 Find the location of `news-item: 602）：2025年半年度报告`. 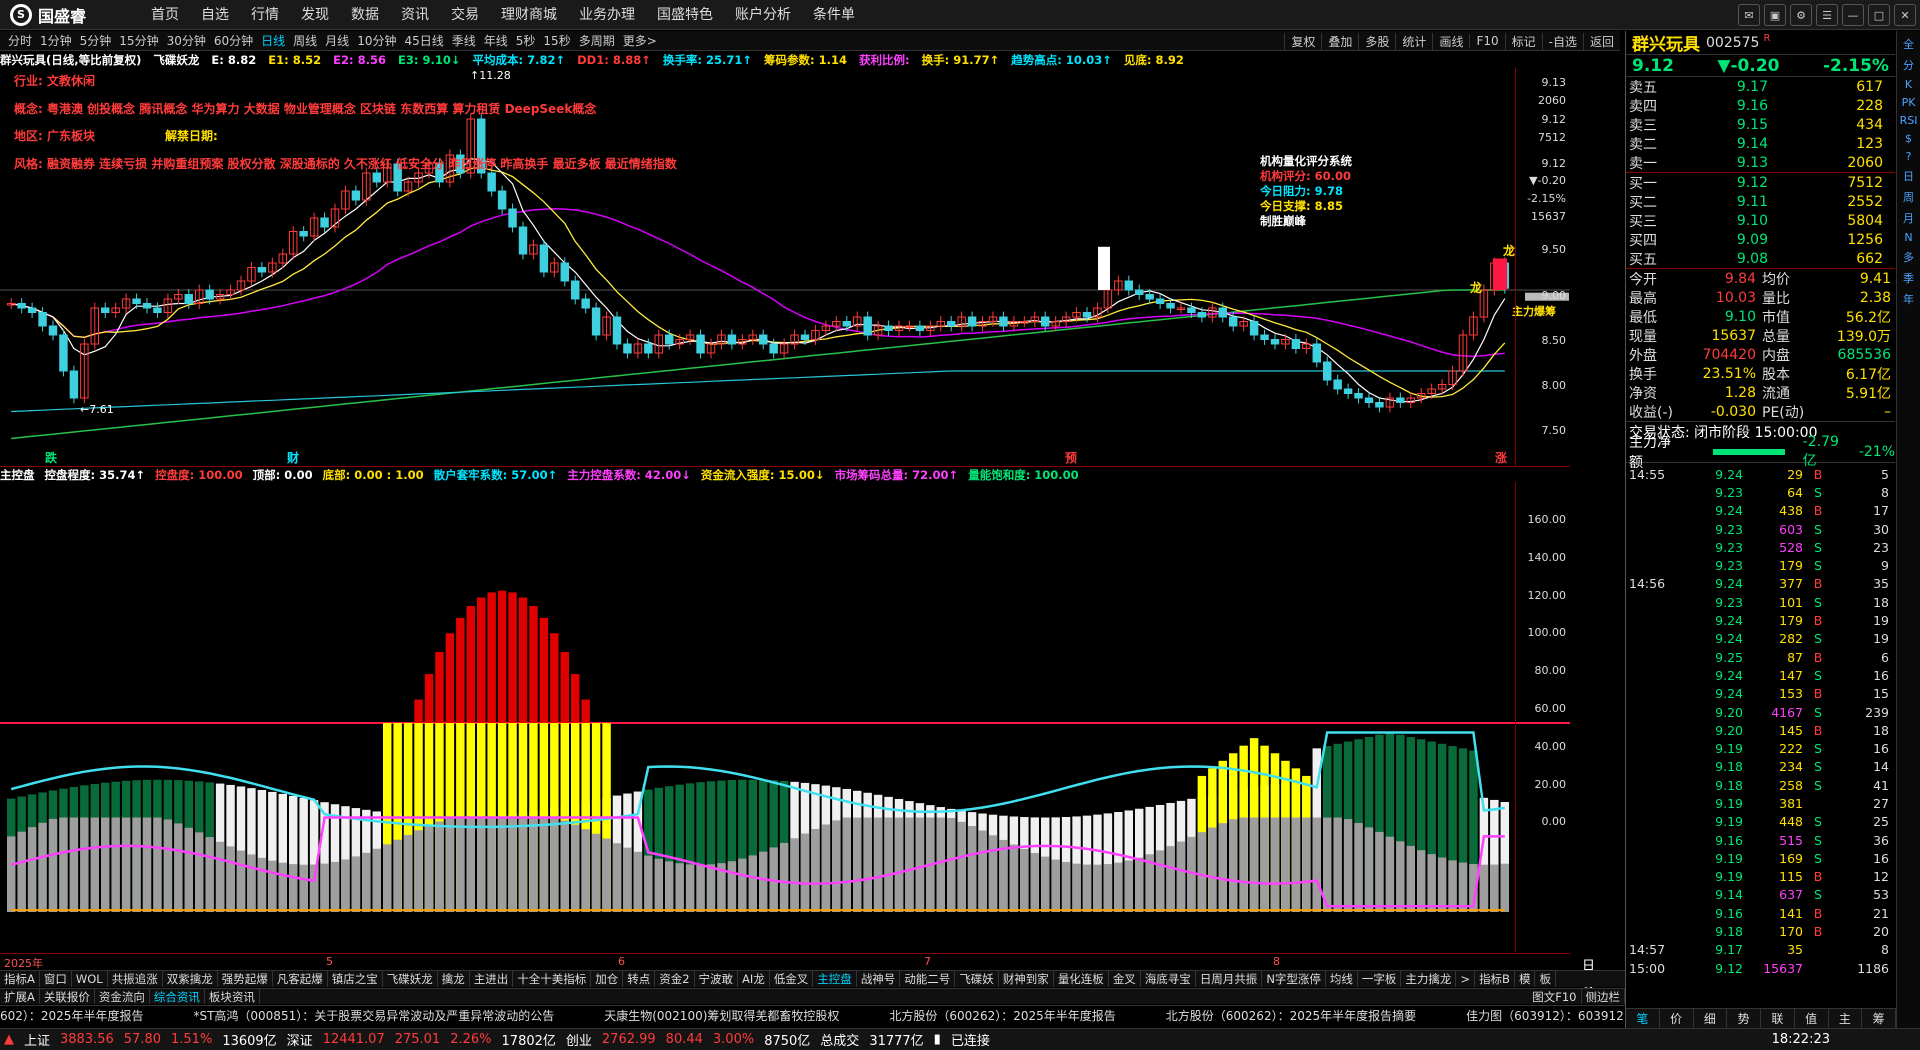

news-item: 602）：2025年半年度报告 is located at coordinates (71, 1016).